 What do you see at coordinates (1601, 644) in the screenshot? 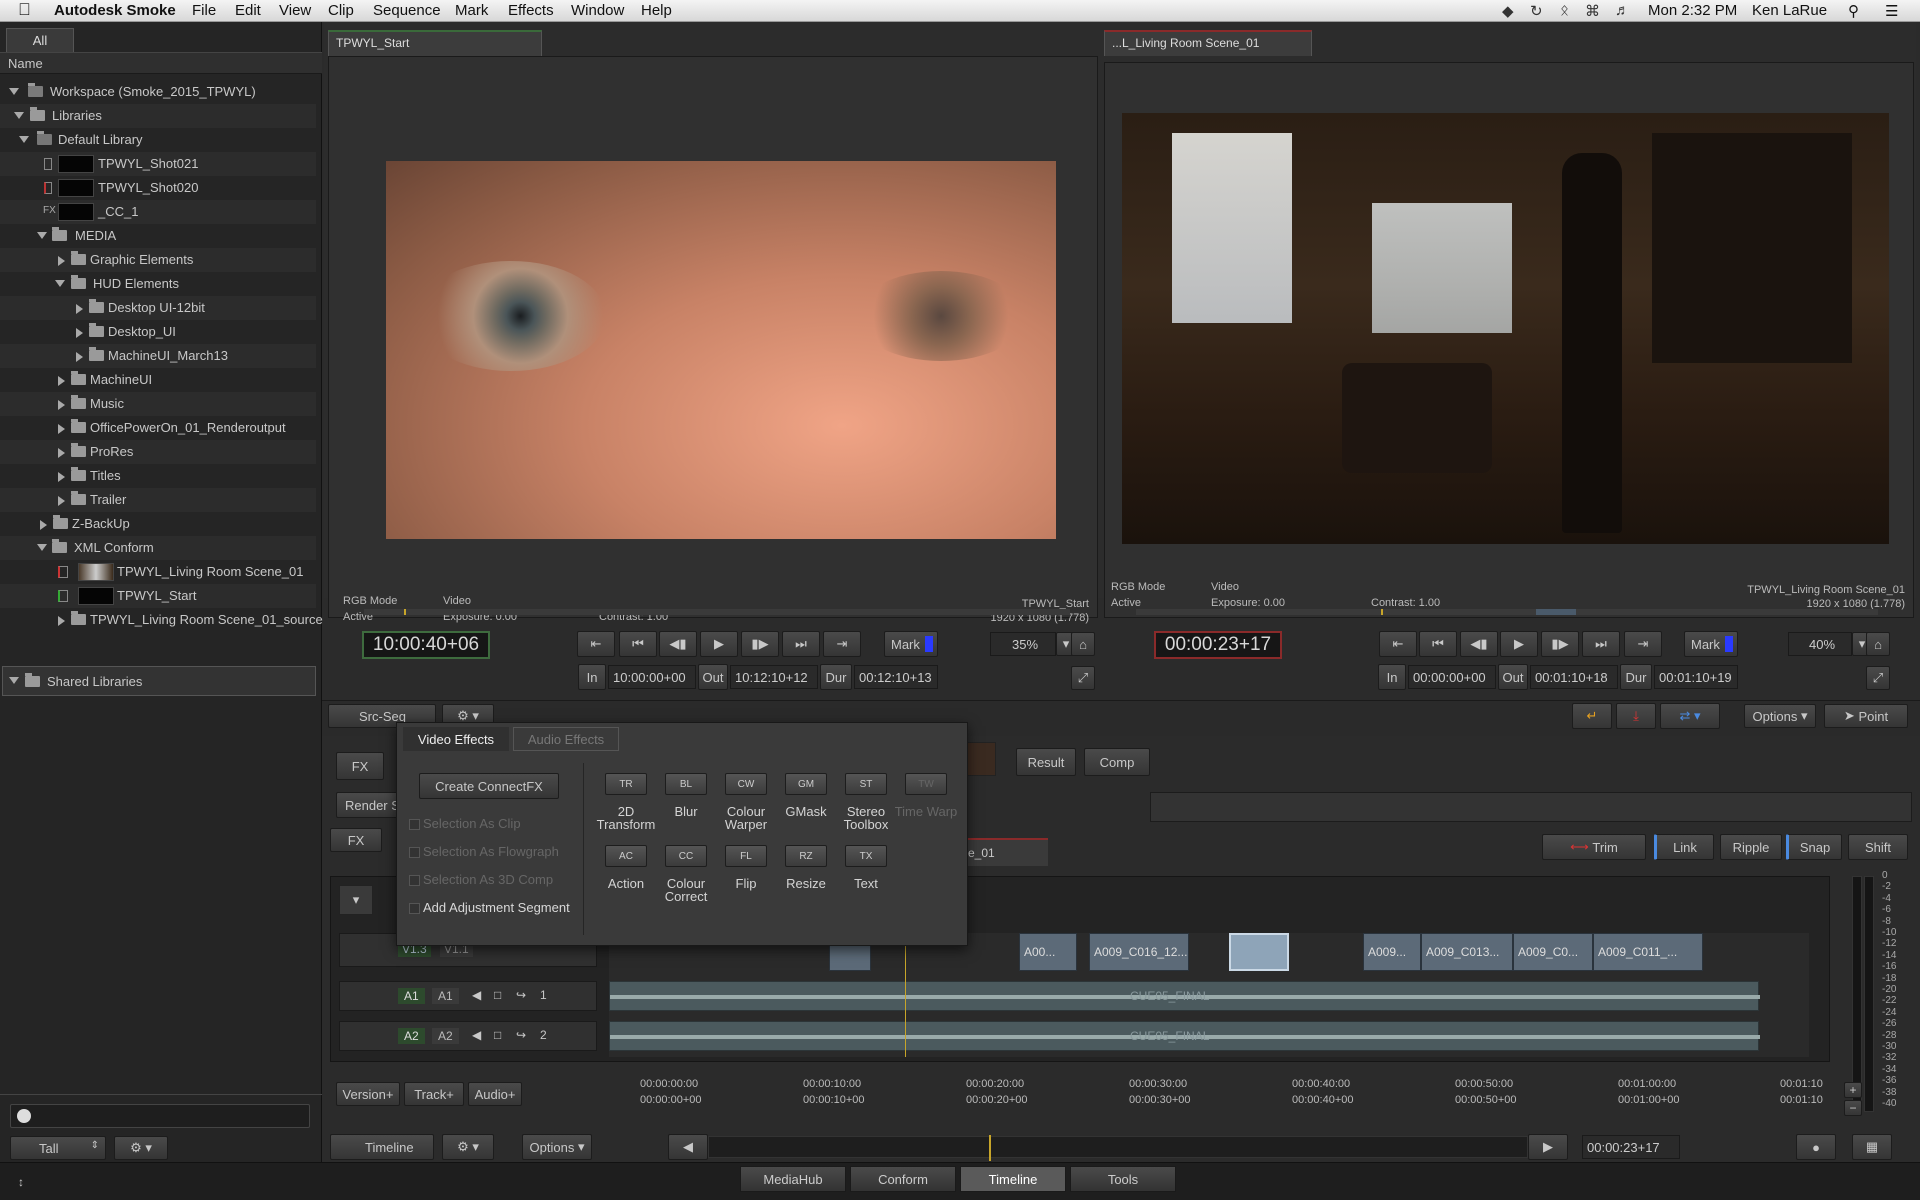
I see `go-to-end-button: ⏭` at bounding box center [1601, 644].